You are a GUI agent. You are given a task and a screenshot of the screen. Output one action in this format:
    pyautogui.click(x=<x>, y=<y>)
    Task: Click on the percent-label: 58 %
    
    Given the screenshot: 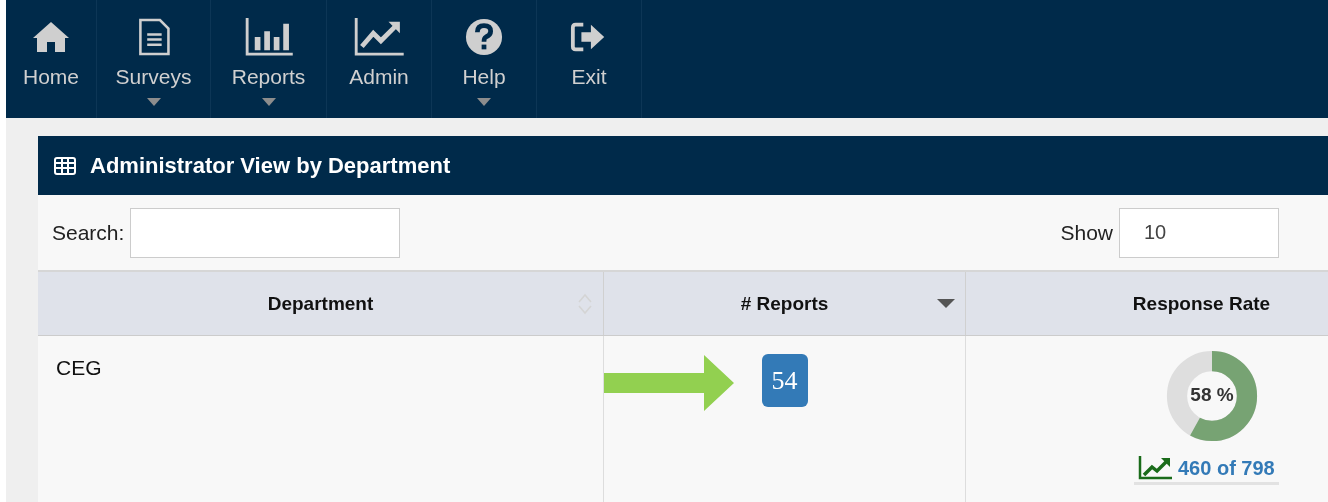 What is the action you would take?
    pyautogui.click(x=1212, y=395)
    